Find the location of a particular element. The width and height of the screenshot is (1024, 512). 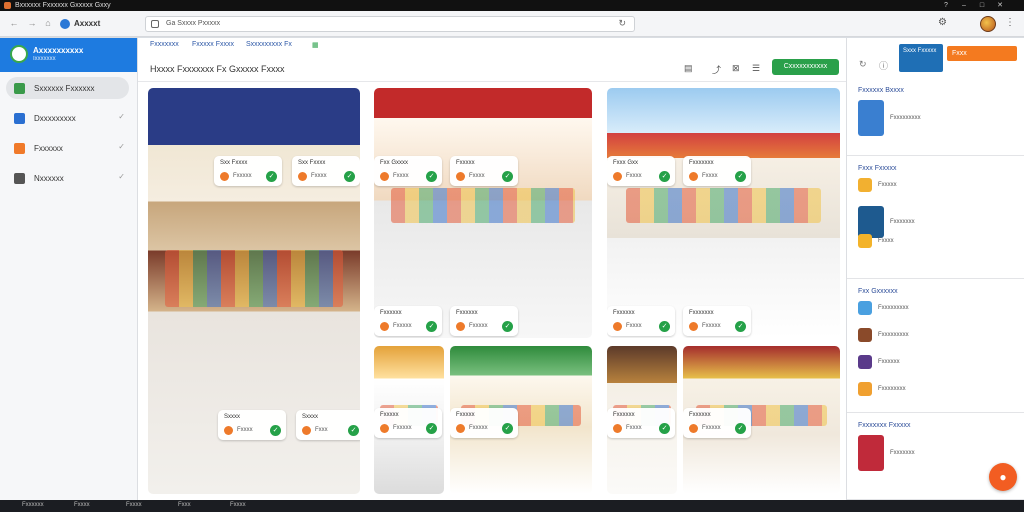

avatar is located at coordinates (988, 24).